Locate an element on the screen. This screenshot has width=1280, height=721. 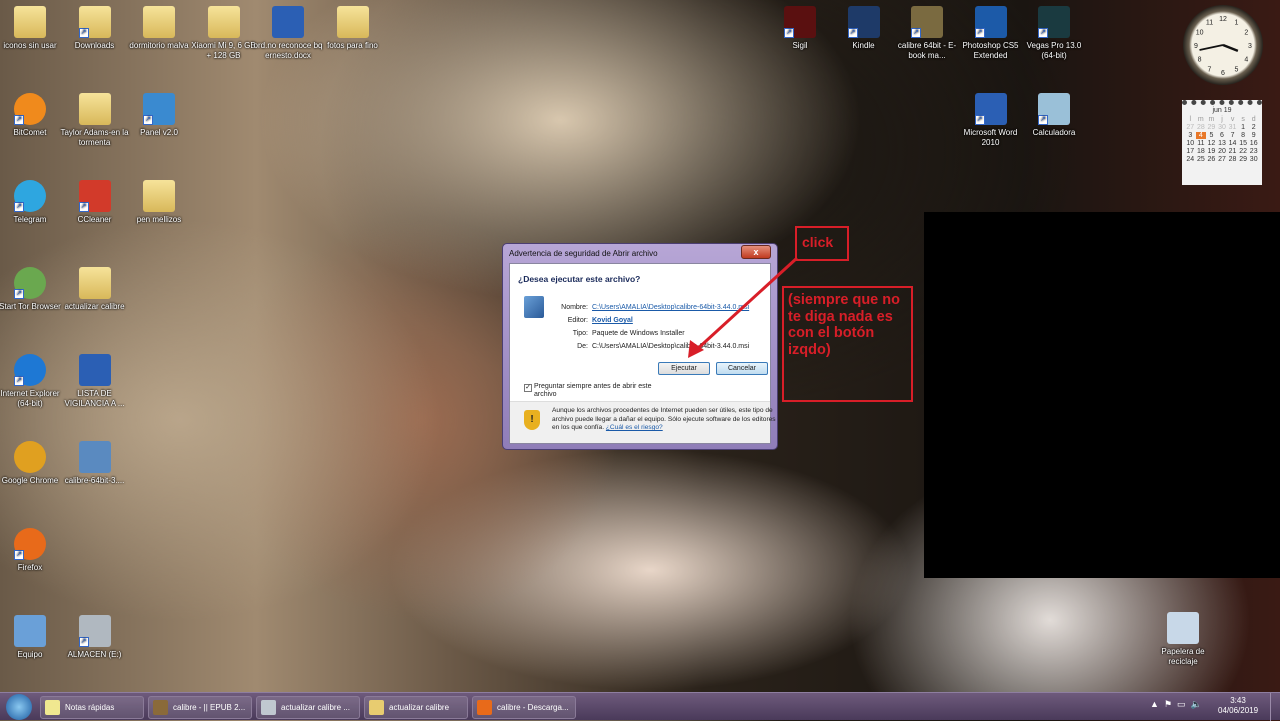
always-ask-checkbox: ✓ is located at coordinates (528, 388).